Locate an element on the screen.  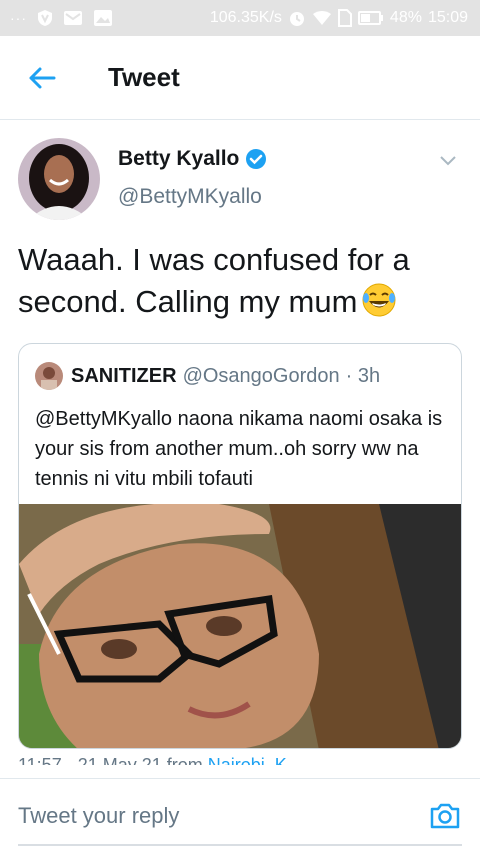
tweet-menu-button is located at coordinates (448, 161).